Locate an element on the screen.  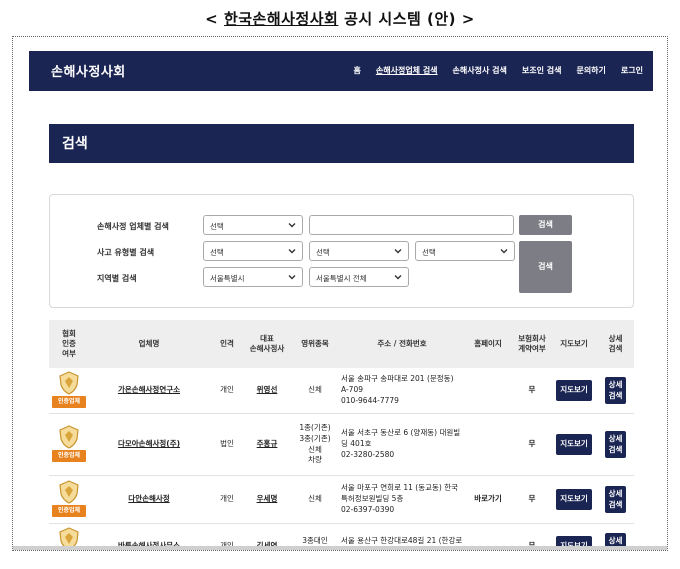
representative-link: 위영선 is located at coordinates (267, 390).